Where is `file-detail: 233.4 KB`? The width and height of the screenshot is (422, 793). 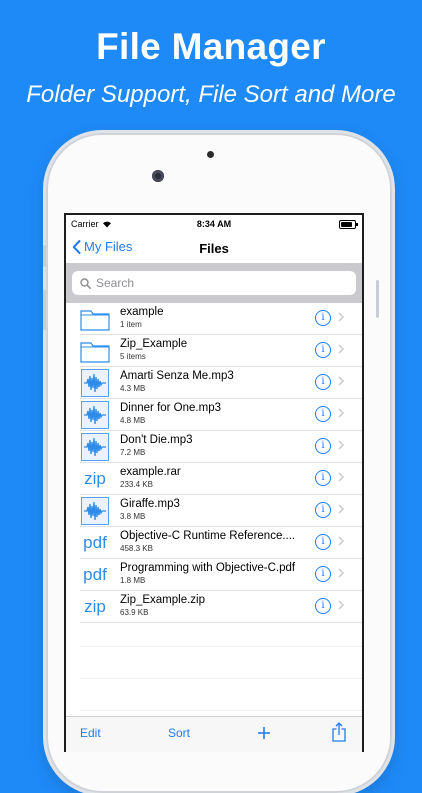
file-detail: 233.4 KB is located at coordinates (136, 484).